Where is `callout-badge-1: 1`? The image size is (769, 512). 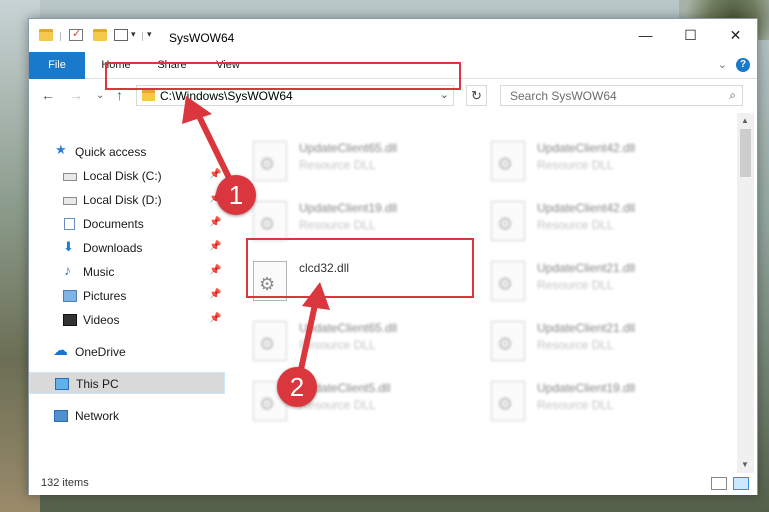 callout-badge-1: 1 is located at coordinates (236, 195).